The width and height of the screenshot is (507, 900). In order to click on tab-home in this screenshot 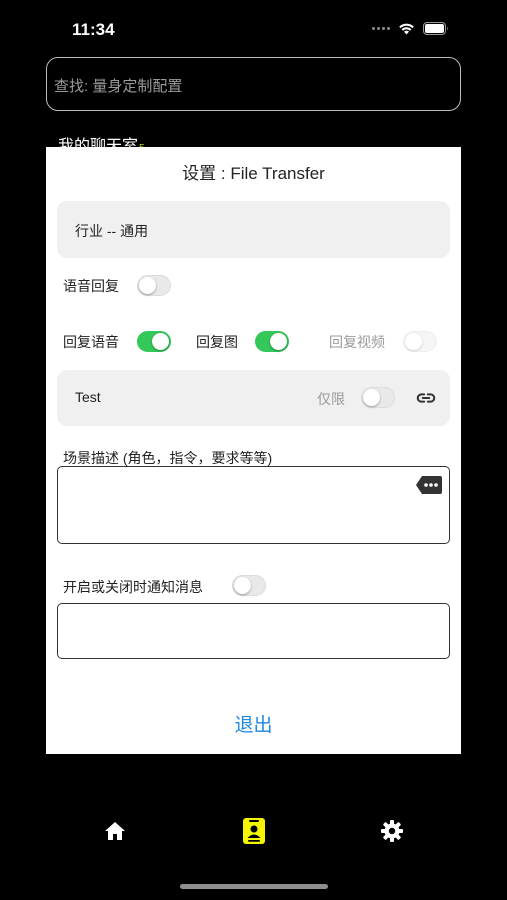, I will do `click(115, 831)`.